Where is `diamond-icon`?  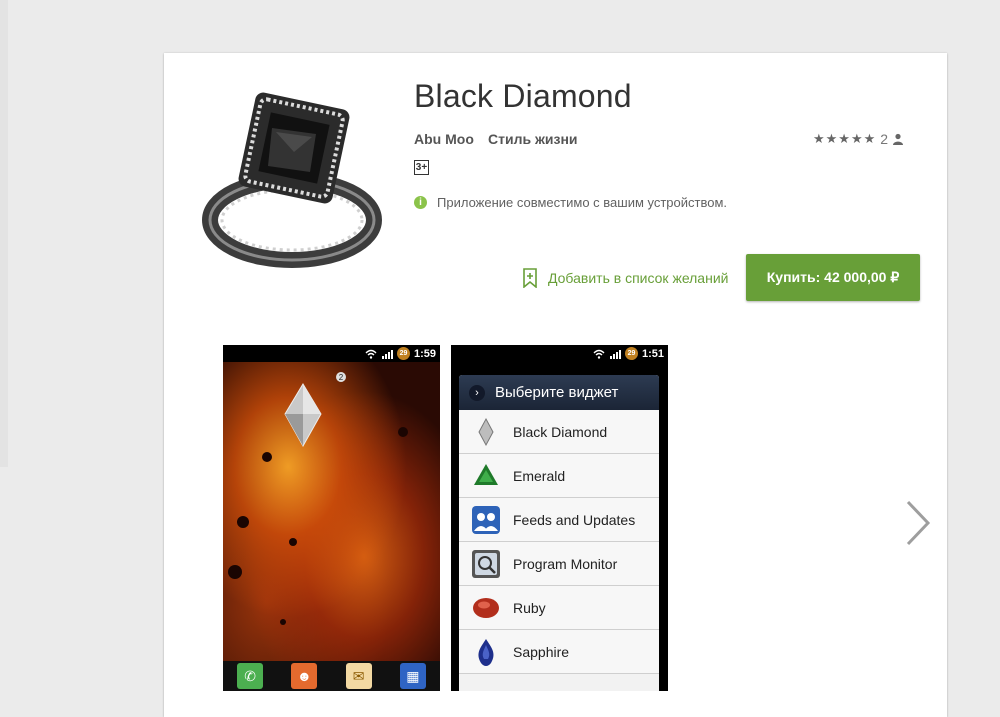
diamond-icon is located at coordinates (486, 431).